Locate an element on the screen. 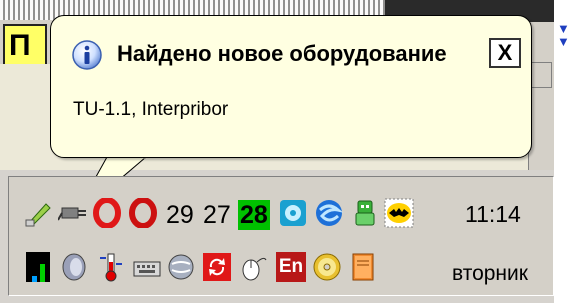 This screenshot has height=303, width=574. swirl-icon is located at coordinates (329, 213).